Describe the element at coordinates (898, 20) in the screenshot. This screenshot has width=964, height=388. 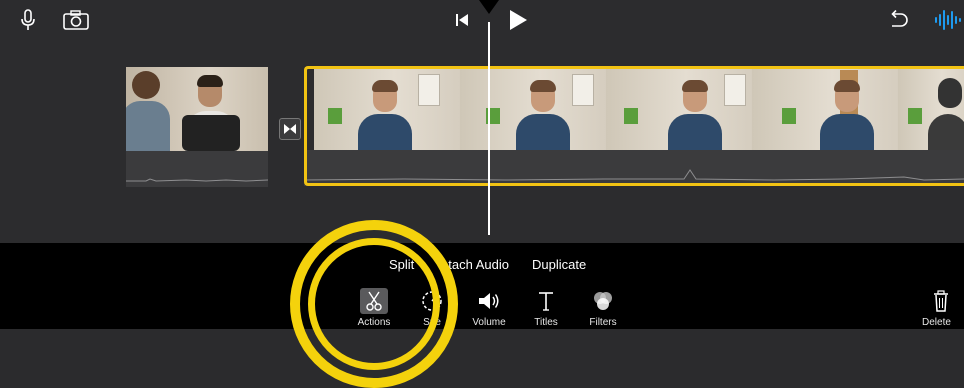
I see `undo-icon` at that location.